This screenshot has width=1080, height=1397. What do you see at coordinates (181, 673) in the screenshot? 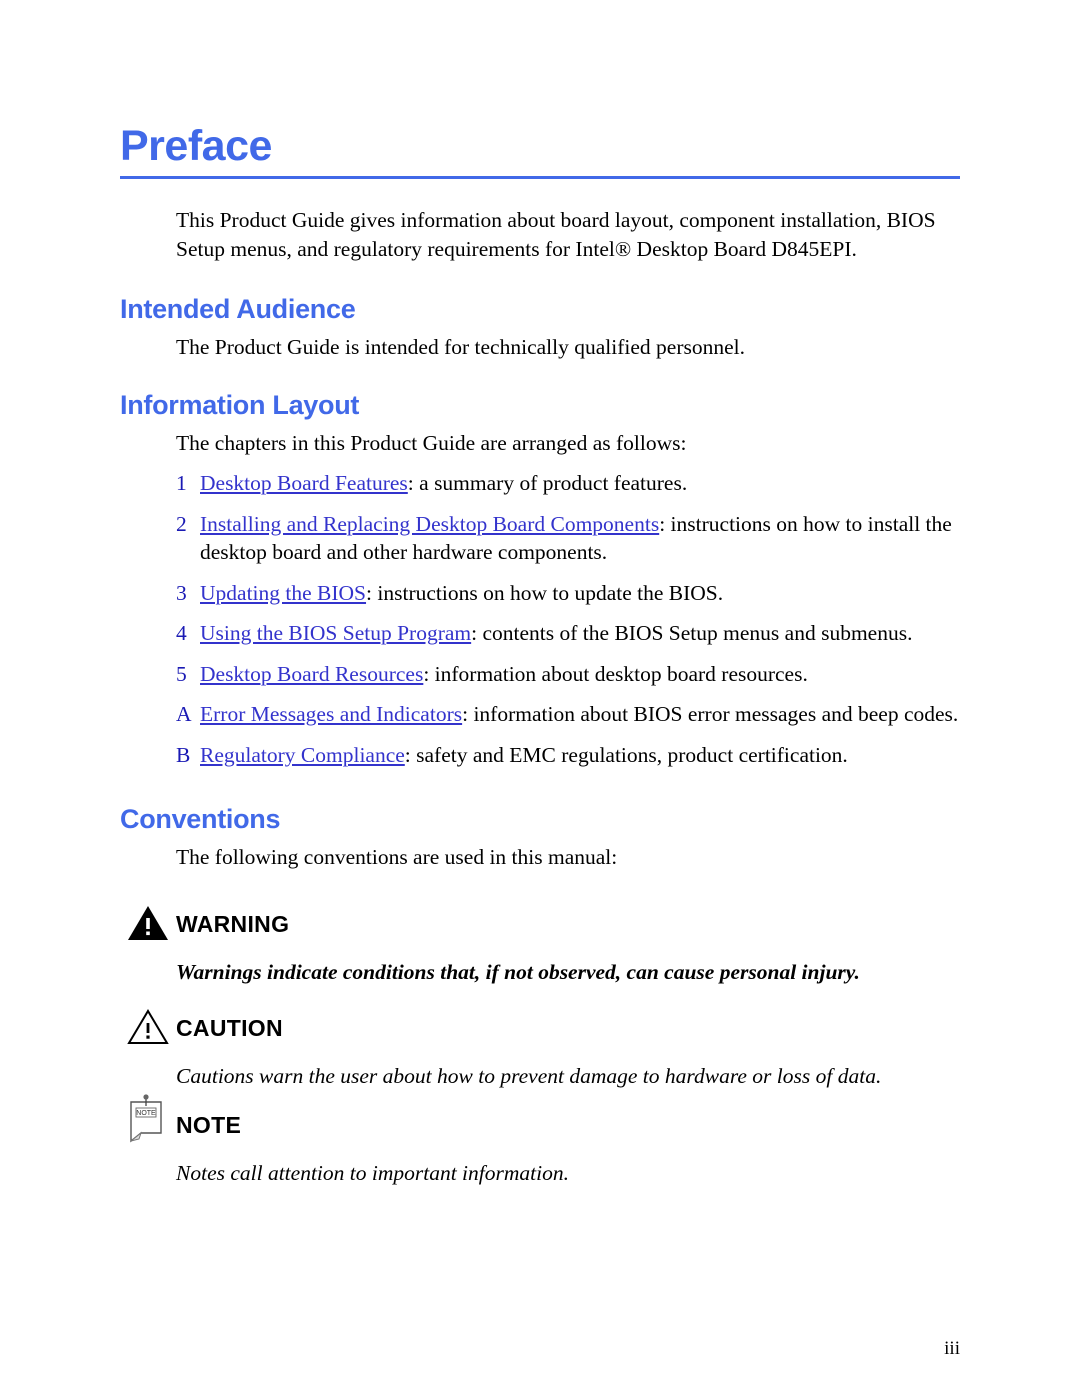
I see `chapter-marker: 5` at bounding box center [181, 673].